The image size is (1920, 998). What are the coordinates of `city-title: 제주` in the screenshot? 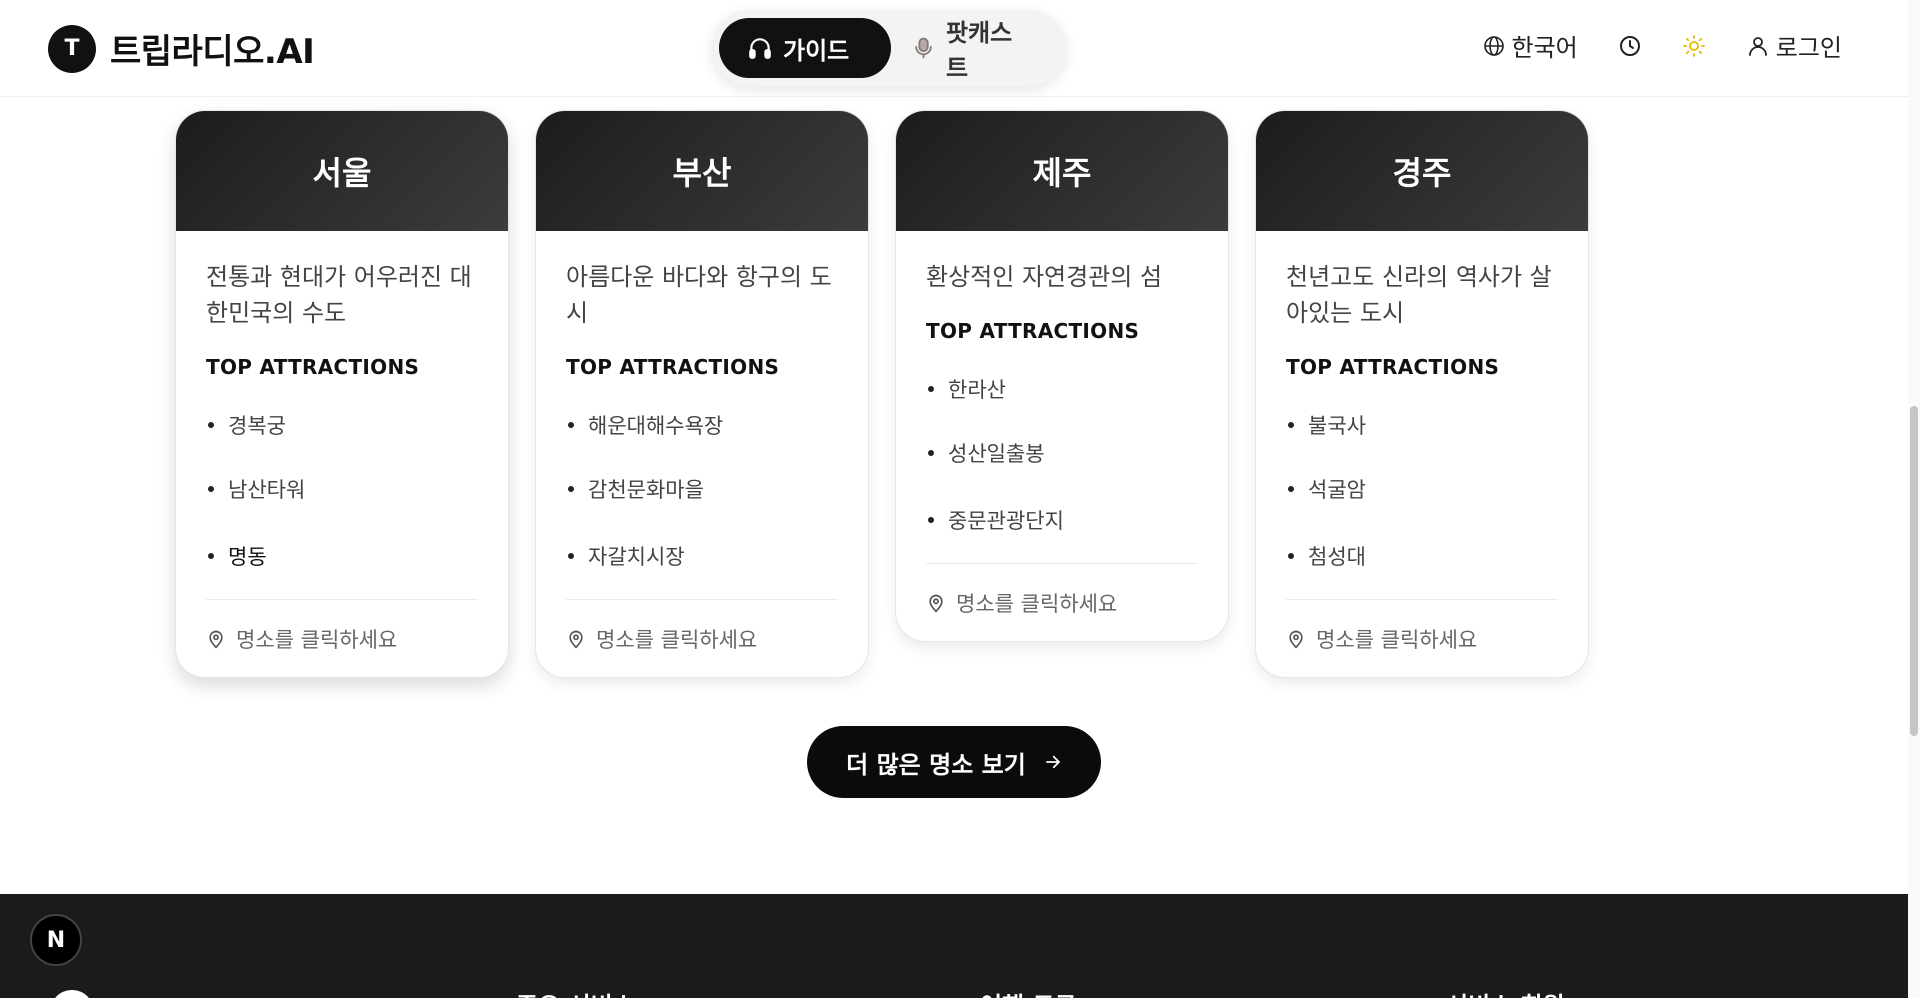 It's located at (1062, 171).